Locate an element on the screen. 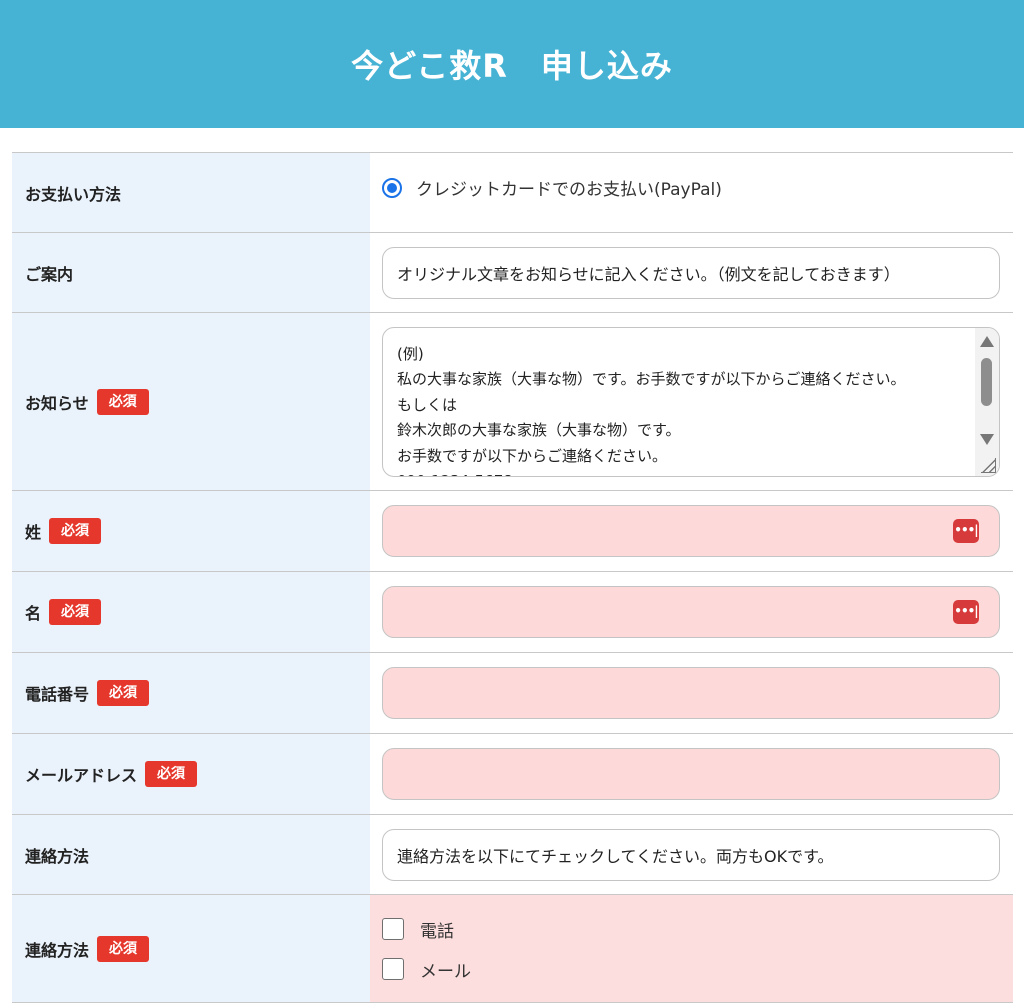 The width and height of the screenshot is (1024, 1007). email-input is located at coordinates (691, 774).